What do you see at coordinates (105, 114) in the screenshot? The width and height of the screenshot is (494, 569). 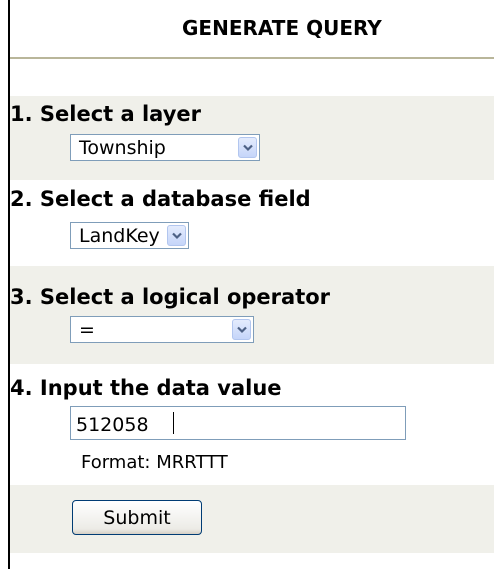 I see `step-1-heading: 1. Select a layer` at bounding box center [105, 114].